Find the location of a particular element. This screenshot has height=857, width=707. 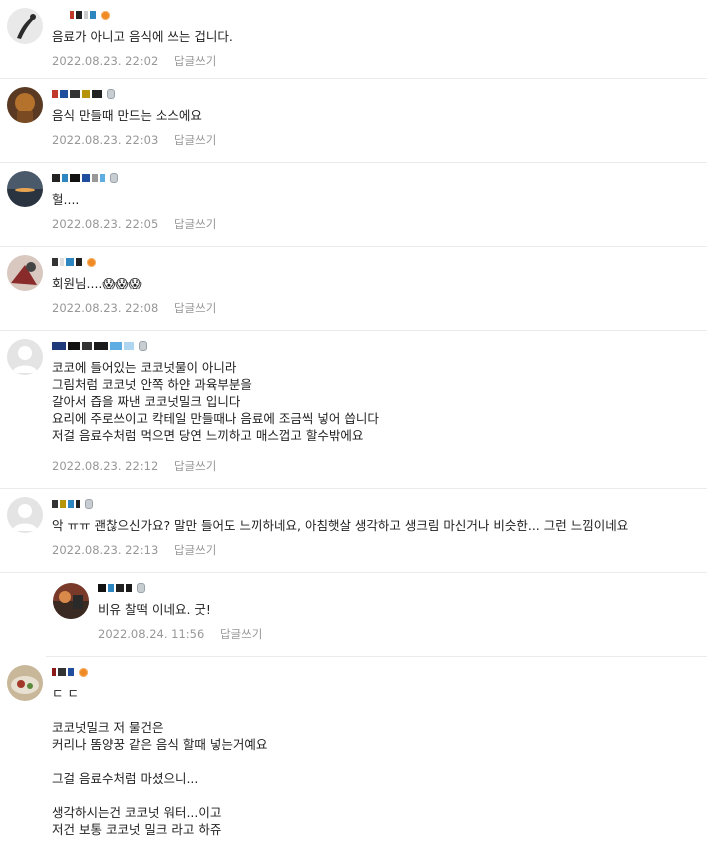

comment-date: 2022.08.23. 22:02 is located at coordinates (105, 61).